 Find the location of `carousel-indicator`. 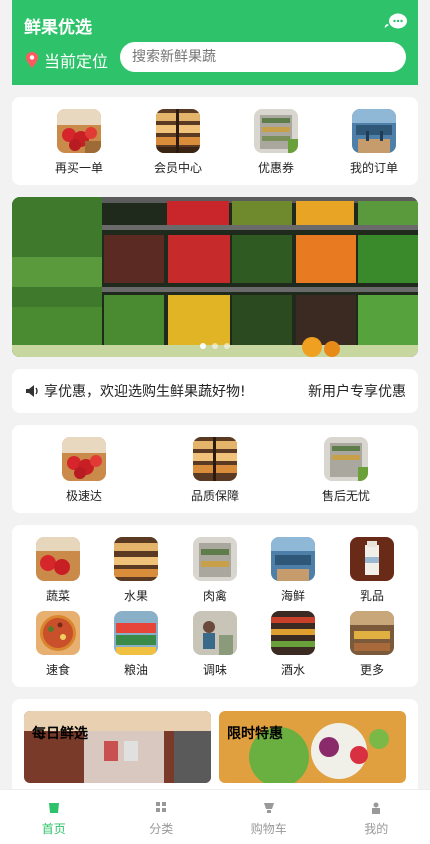

carousel-indicator is located at coordinates (215, 346).